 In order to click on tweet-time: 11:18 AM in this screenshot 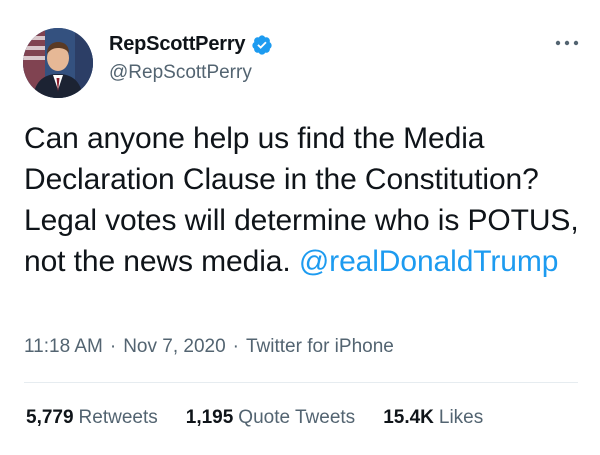, I will do `click(63, 347)`.